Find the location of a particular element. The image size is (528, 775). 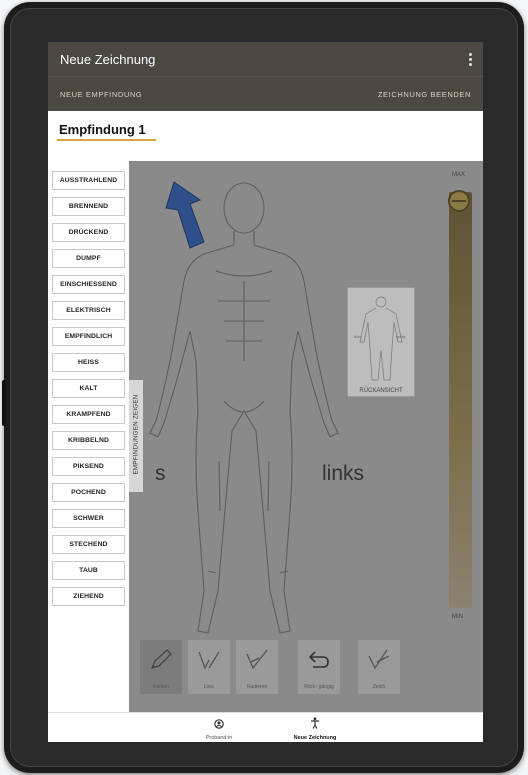

nav-new-drawing: Neue Zeichnung is located at coordinates (315, 728).